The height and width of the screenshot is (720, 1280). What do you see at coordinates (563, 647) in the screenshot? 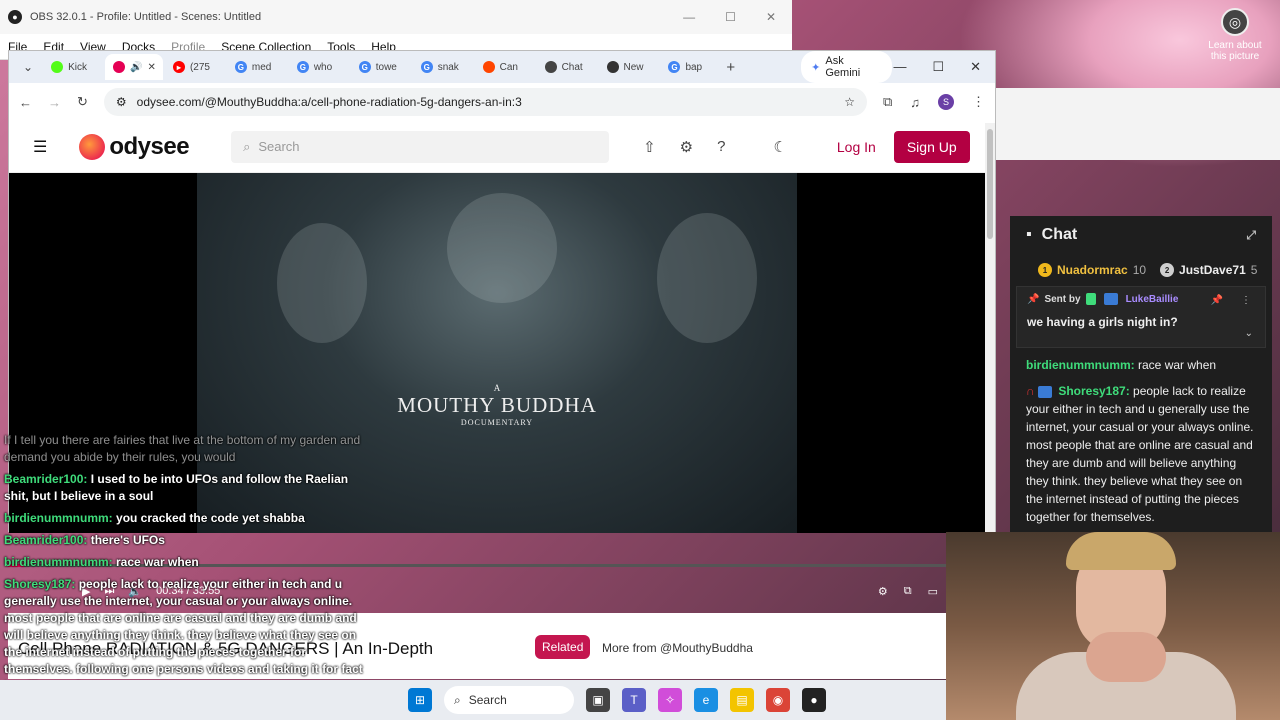
I see `related-tab: Related` at bounding box center [563, 647].